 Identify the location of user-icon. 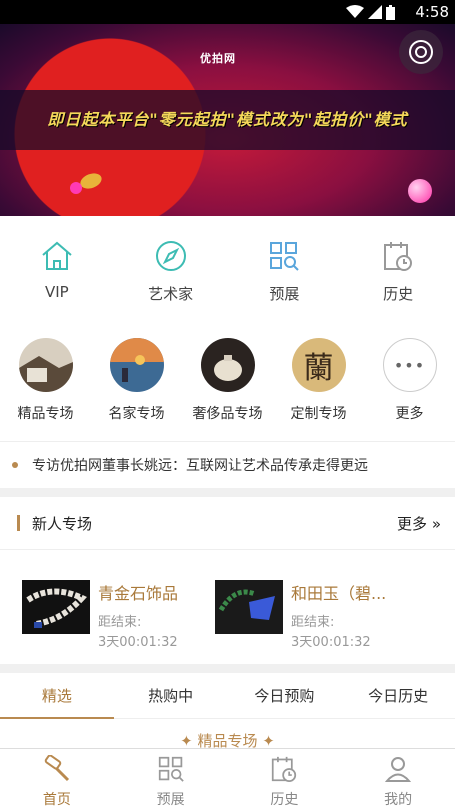
(398, 769).